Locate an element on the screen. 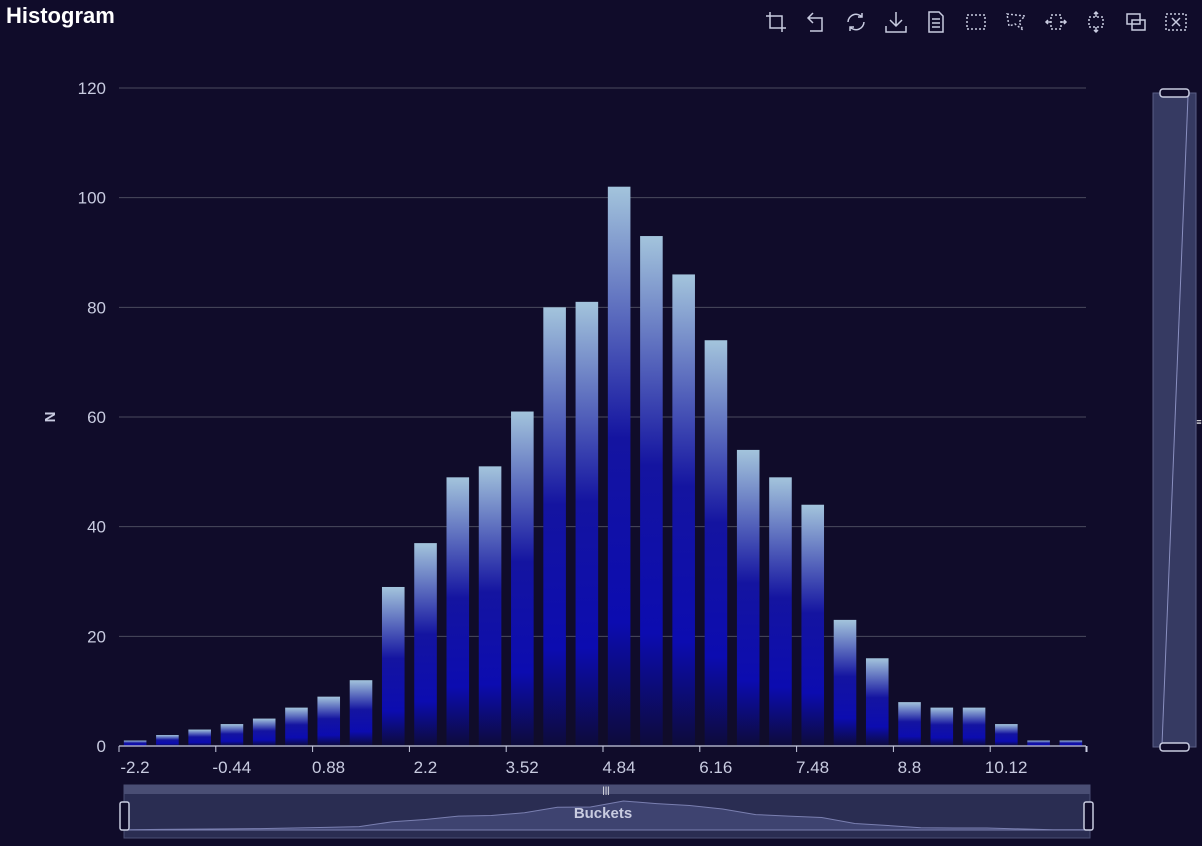 The image size is (1202, 846). x-tick-label: 8.8 is located at coordinates (910, 767).